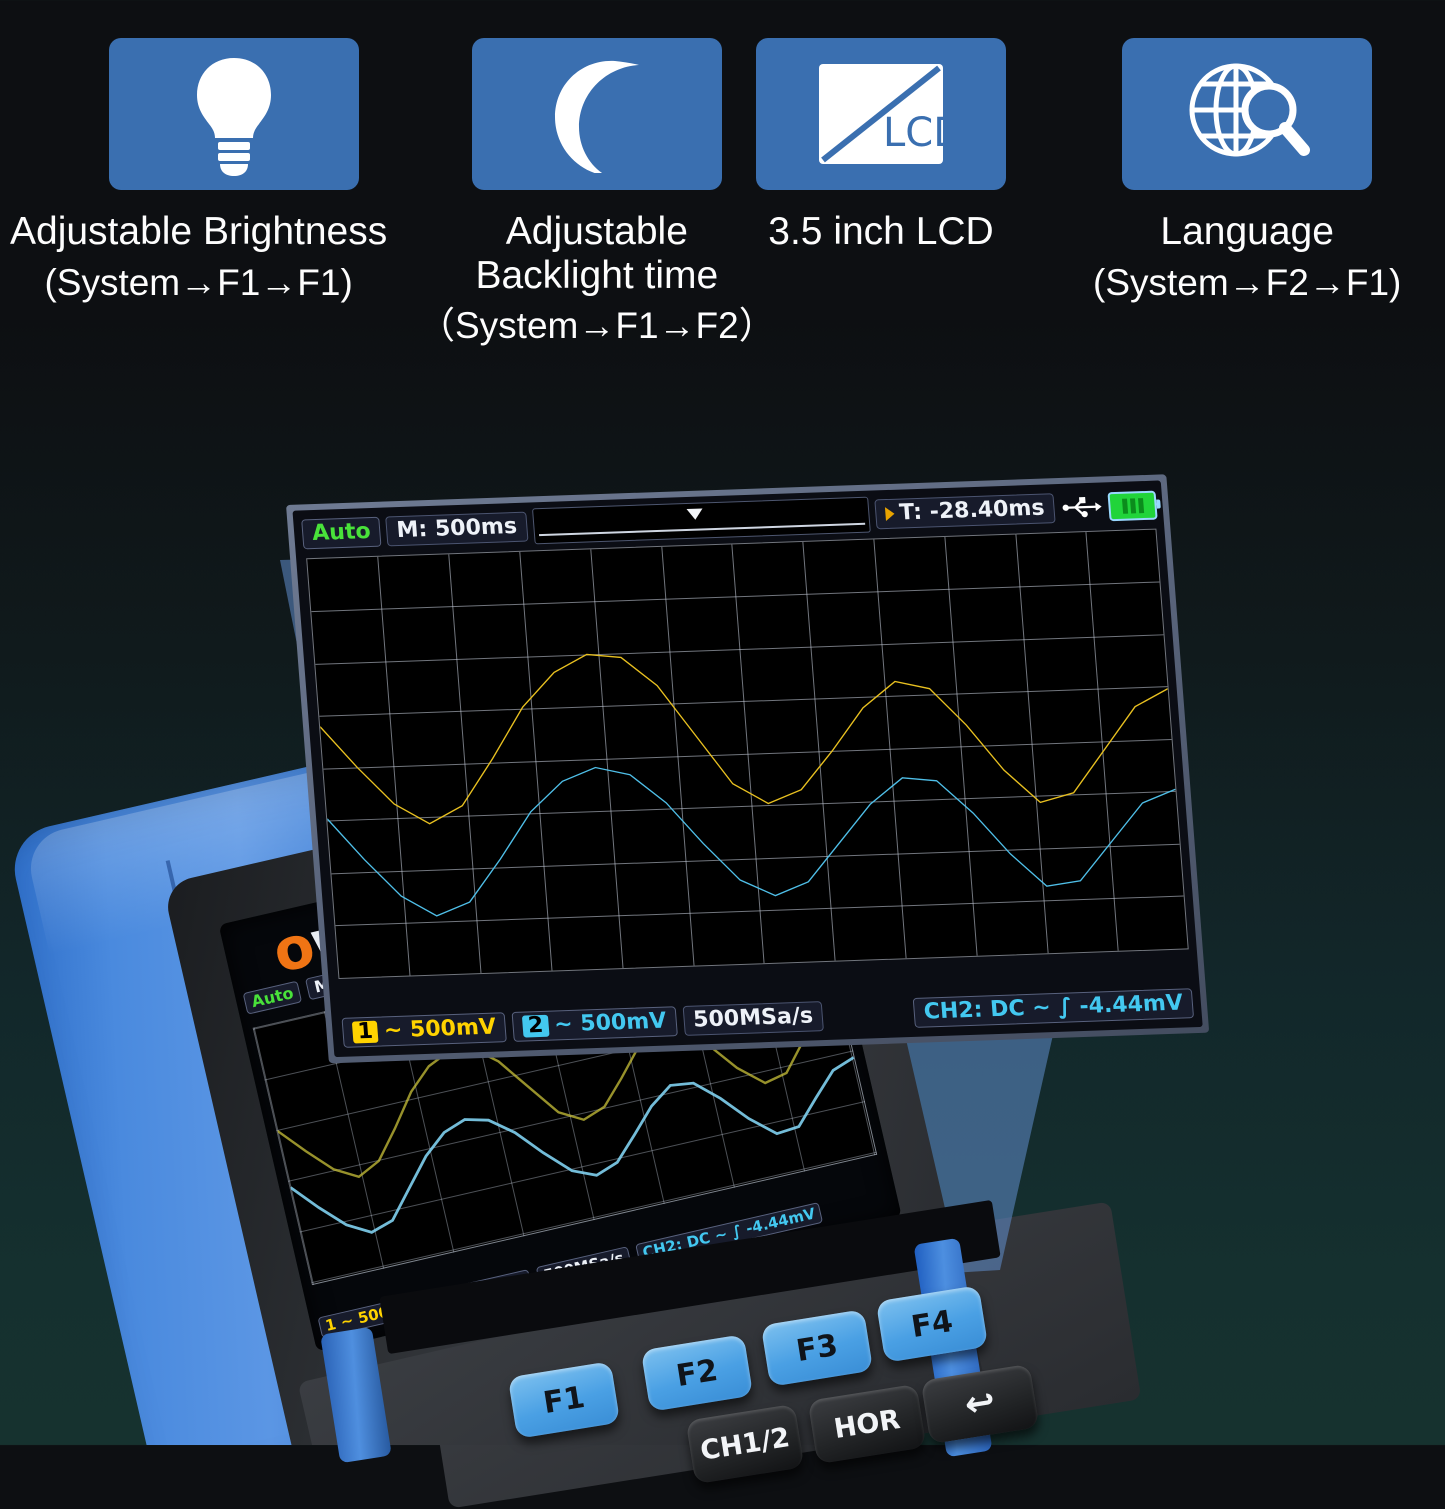  Describe the element at coordinates (536, 1025) in the screenshot. I see `ch2-number: 2` at that location.